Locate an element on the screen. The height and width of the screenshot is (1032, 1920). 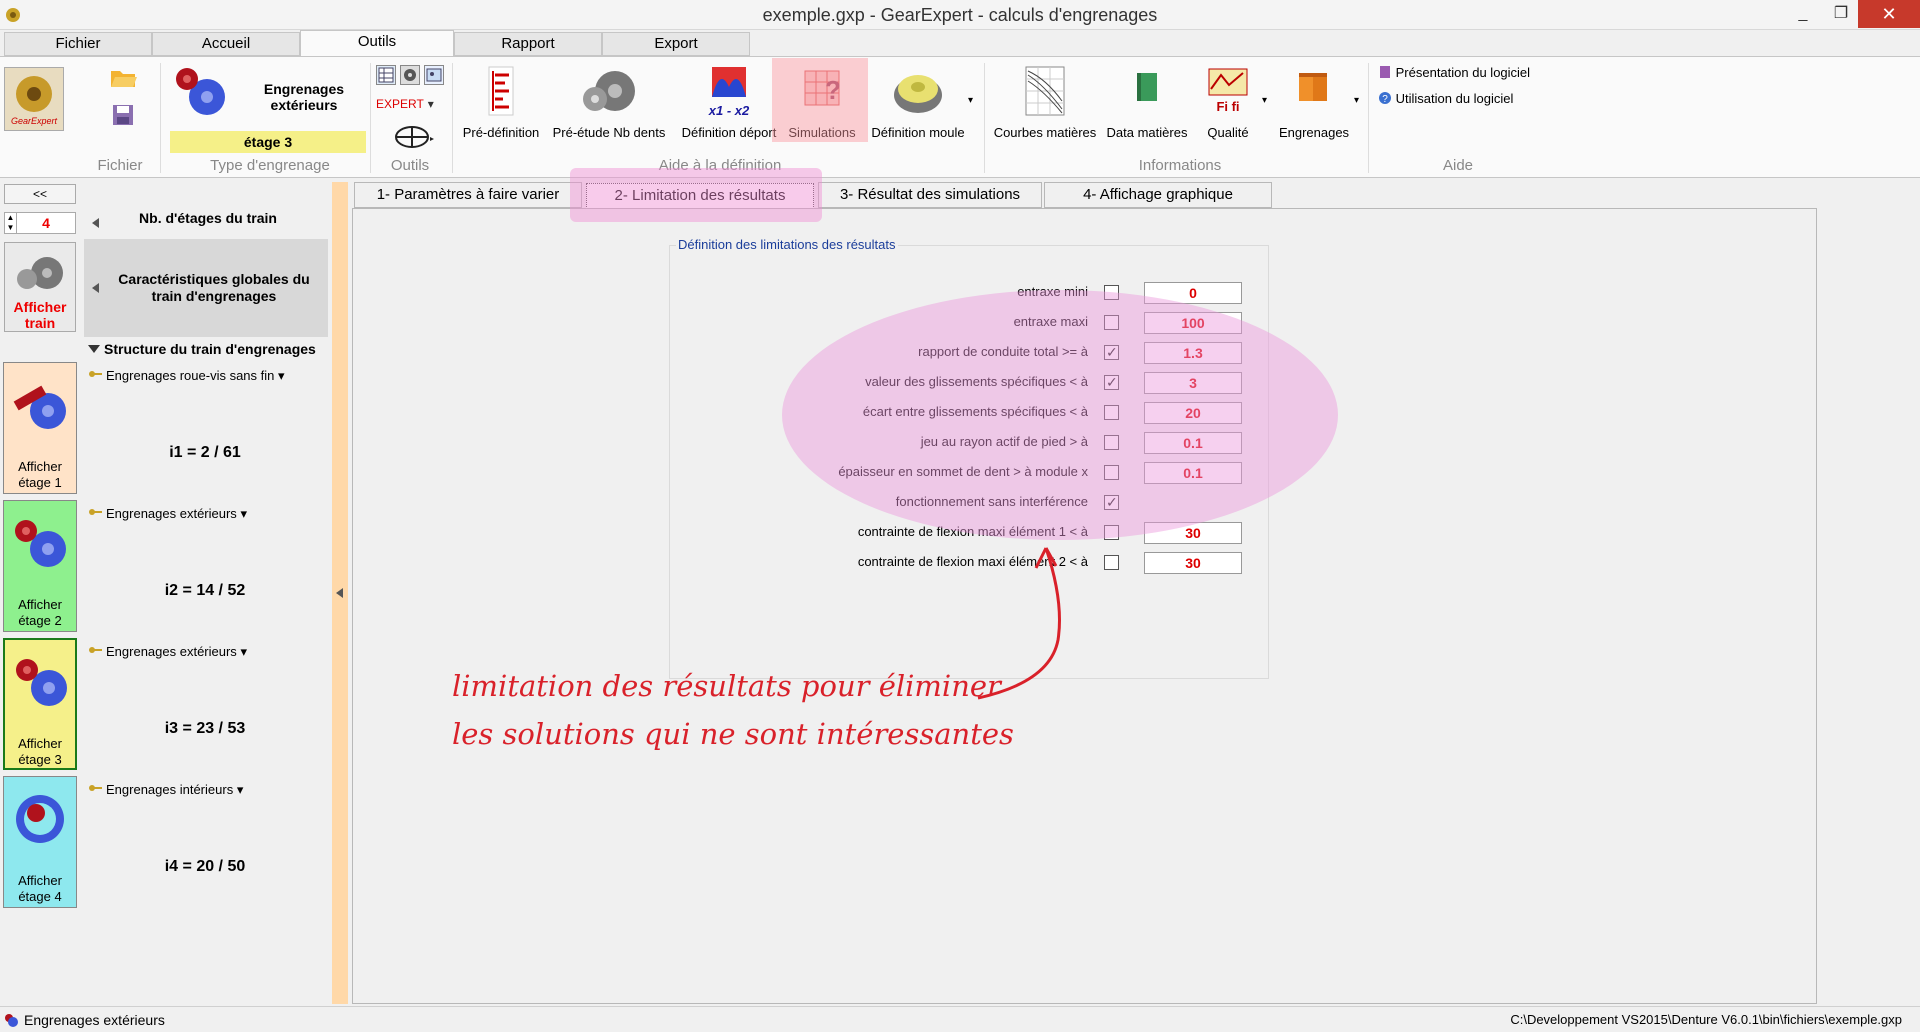
stage-3-type-dropdown: Engrenages extérieurs ▾ is located at coordinates (167, 652).